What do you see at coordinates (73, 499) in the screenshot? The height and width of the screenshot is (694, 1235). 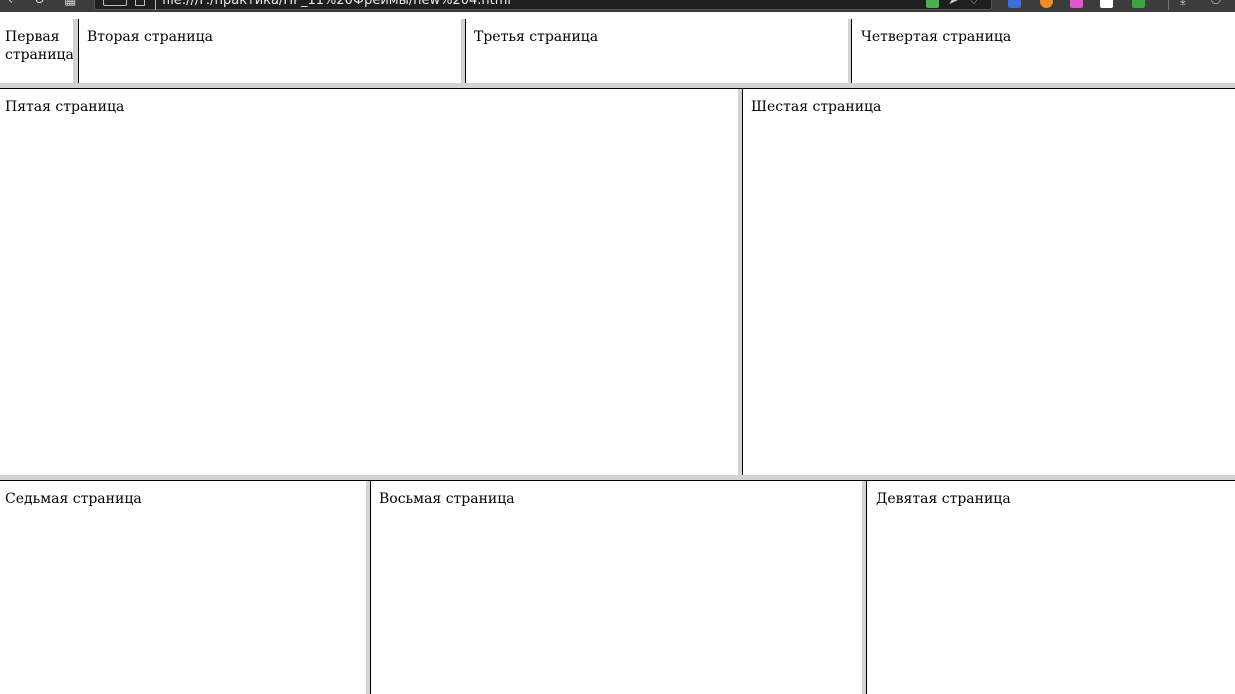 I see `frame-7-title: Седьмая страница` at bounding box center [73, 499].